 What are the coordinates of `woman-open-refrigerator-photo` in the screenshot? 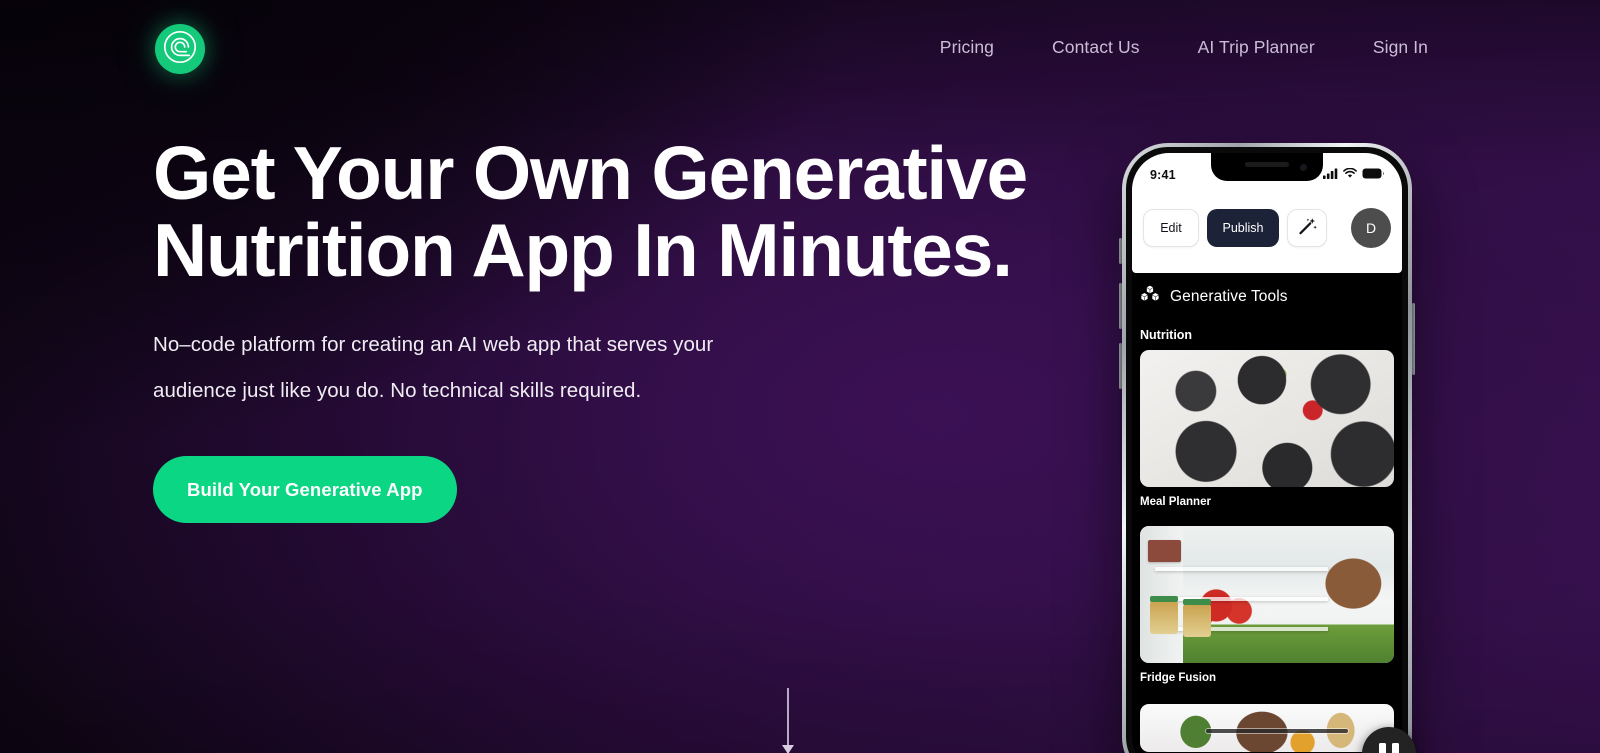 It's located at (1267, 594).